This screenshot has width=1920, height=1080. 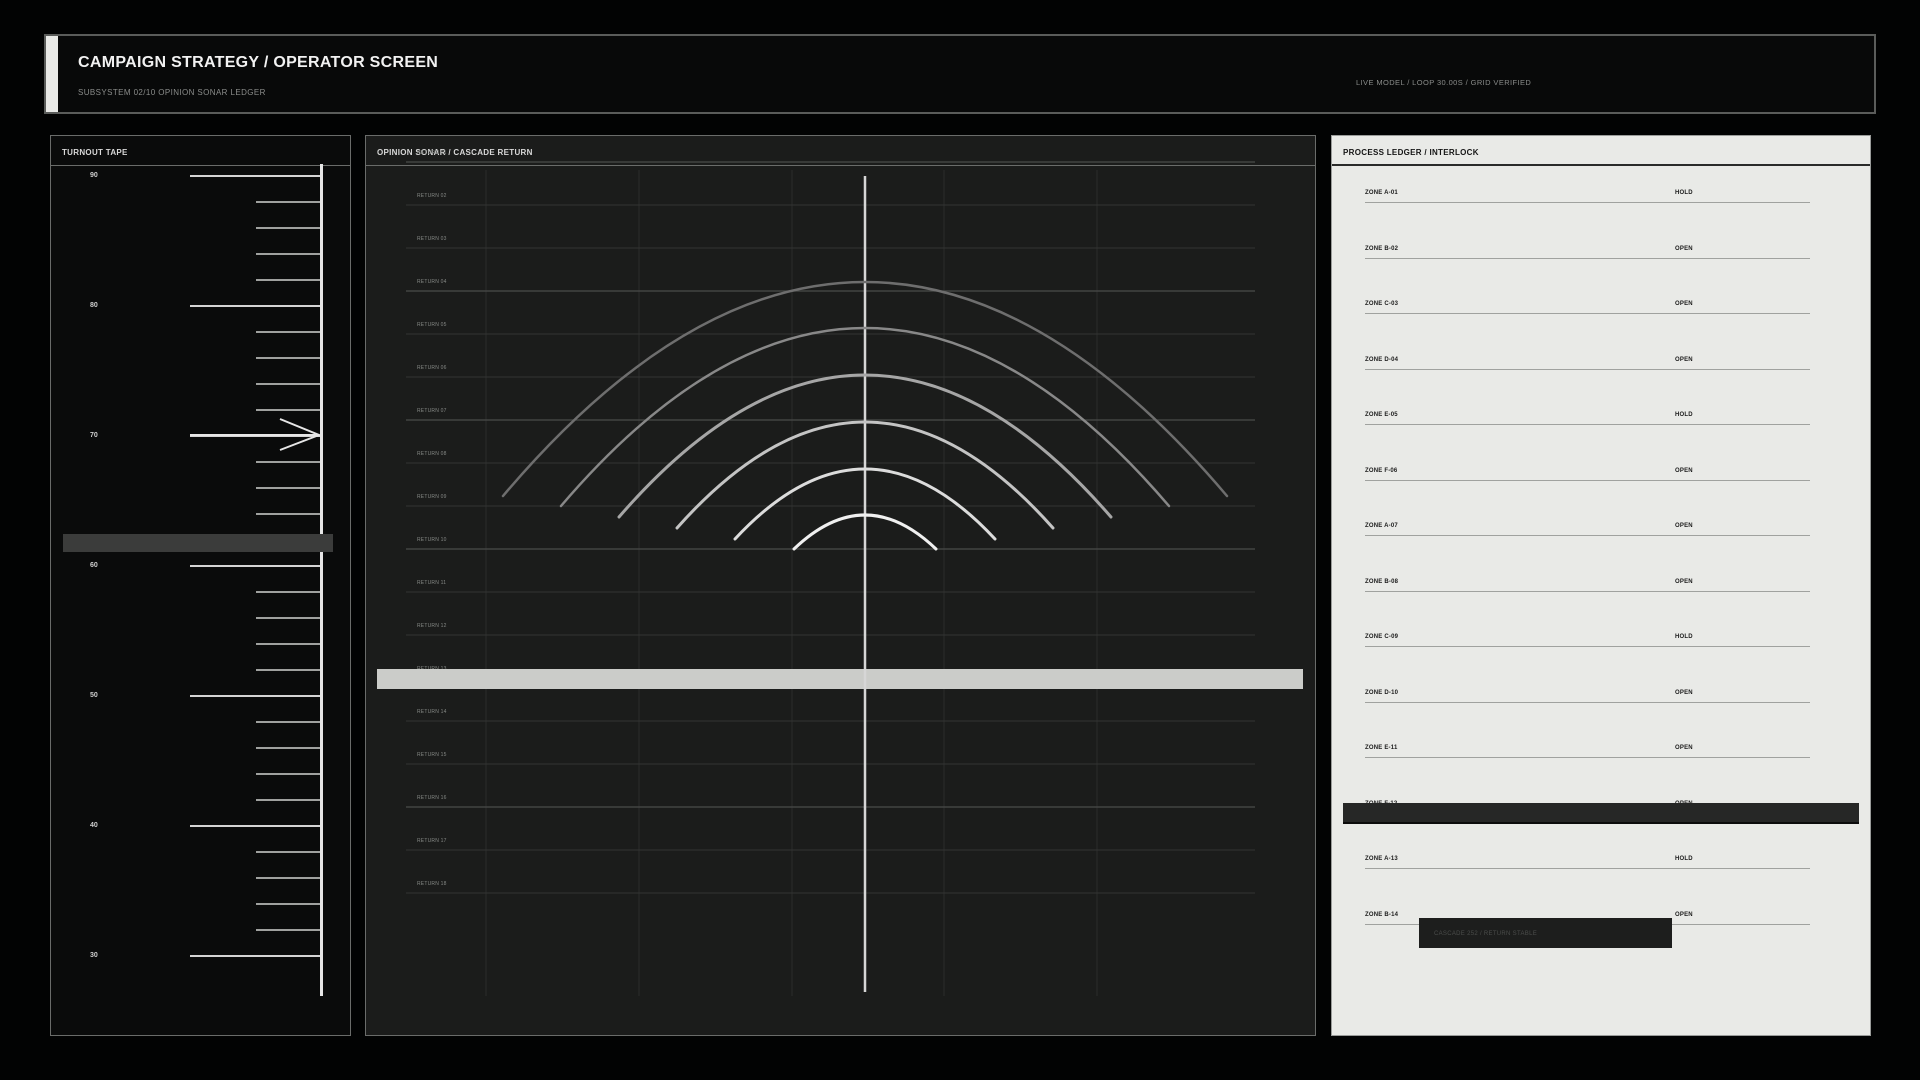 What do you see at coordinates (1382, 581) in the screenshot?
I see `ledger-zone: ZONE B-08` at bounding box center [1382, 581].